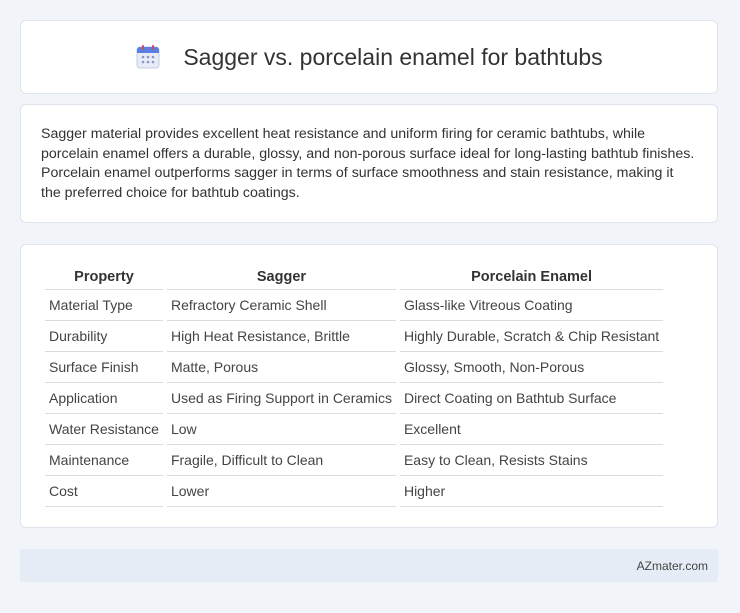 This screenshot has width=740, height=613. Describe the element at coordinates (104, 336) in the screenshot. I see `table-cell: Durability` at that location.